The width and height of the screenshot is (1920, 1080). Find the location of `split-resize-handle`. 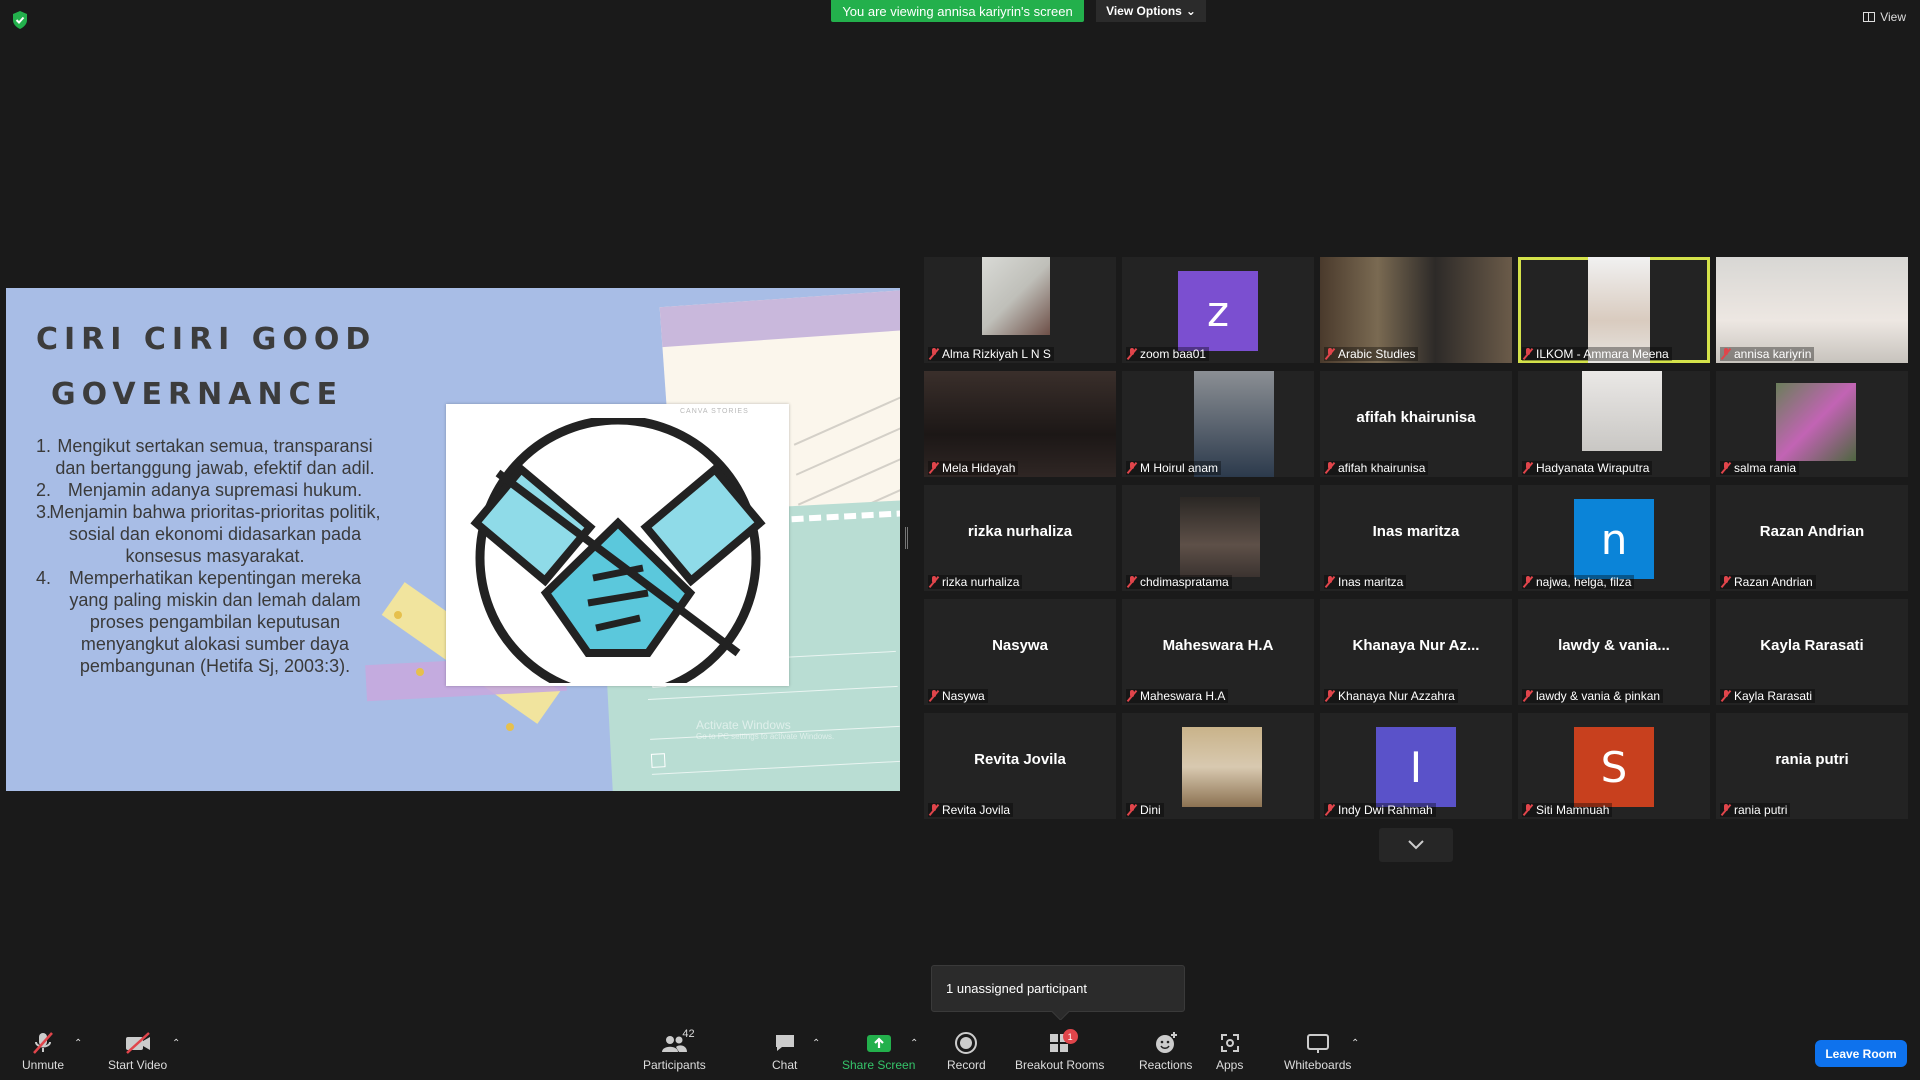

split-resize-handle is located at coordinates (906, 538).